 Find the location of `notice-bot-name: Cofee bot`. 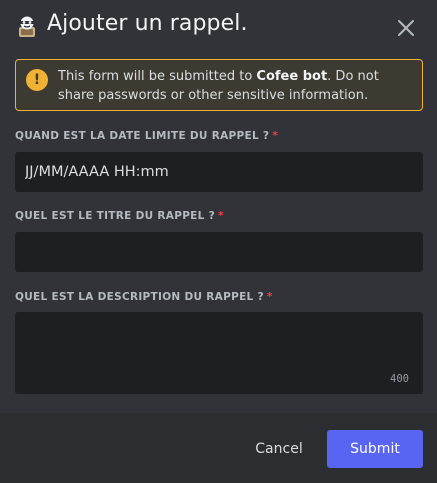

notice-bot-name: Cofee bot is located at coordinates (292, 76).